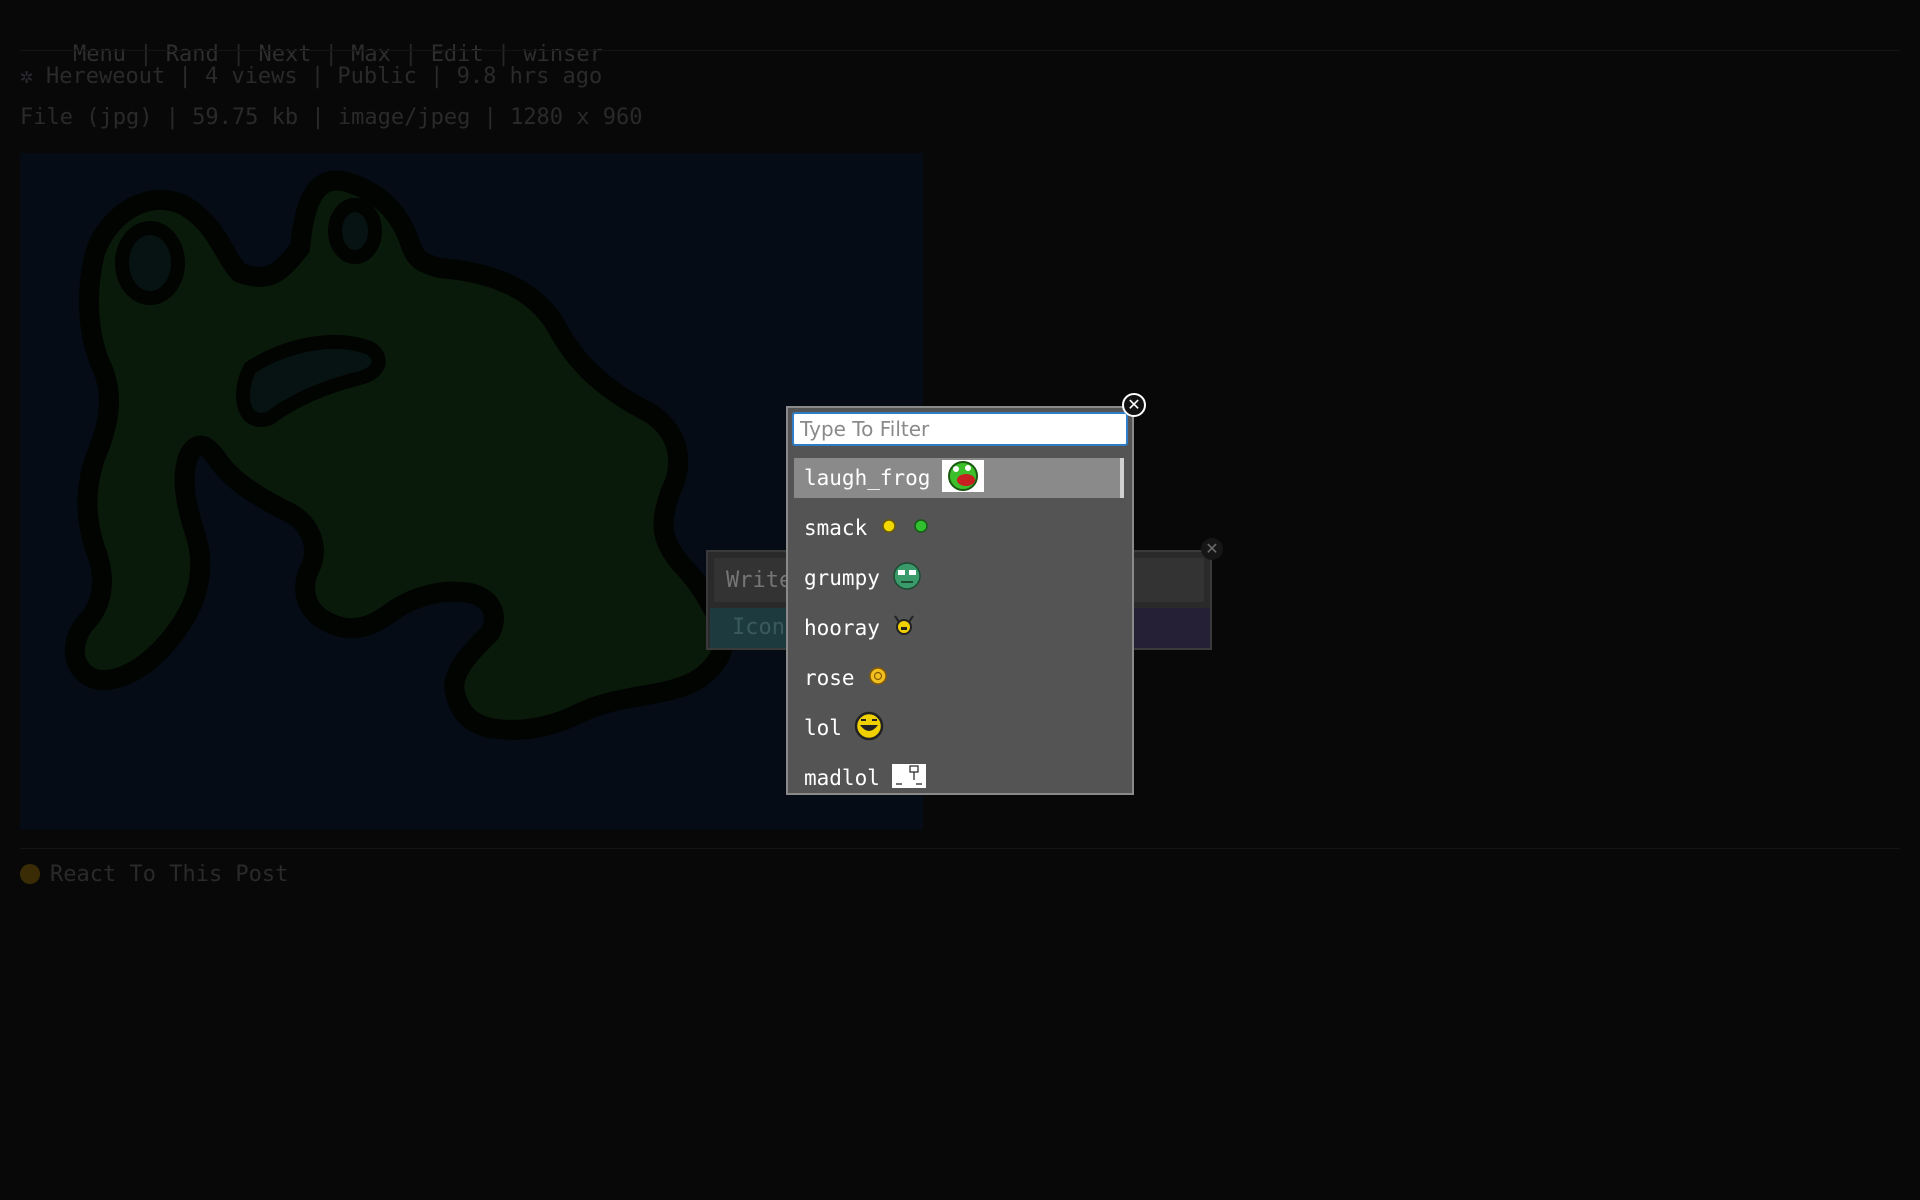  What do you see at coordinates (959, 528) in the screenshot?
I see `emoji-item-smack: smack` at bounding box center [959, 528].